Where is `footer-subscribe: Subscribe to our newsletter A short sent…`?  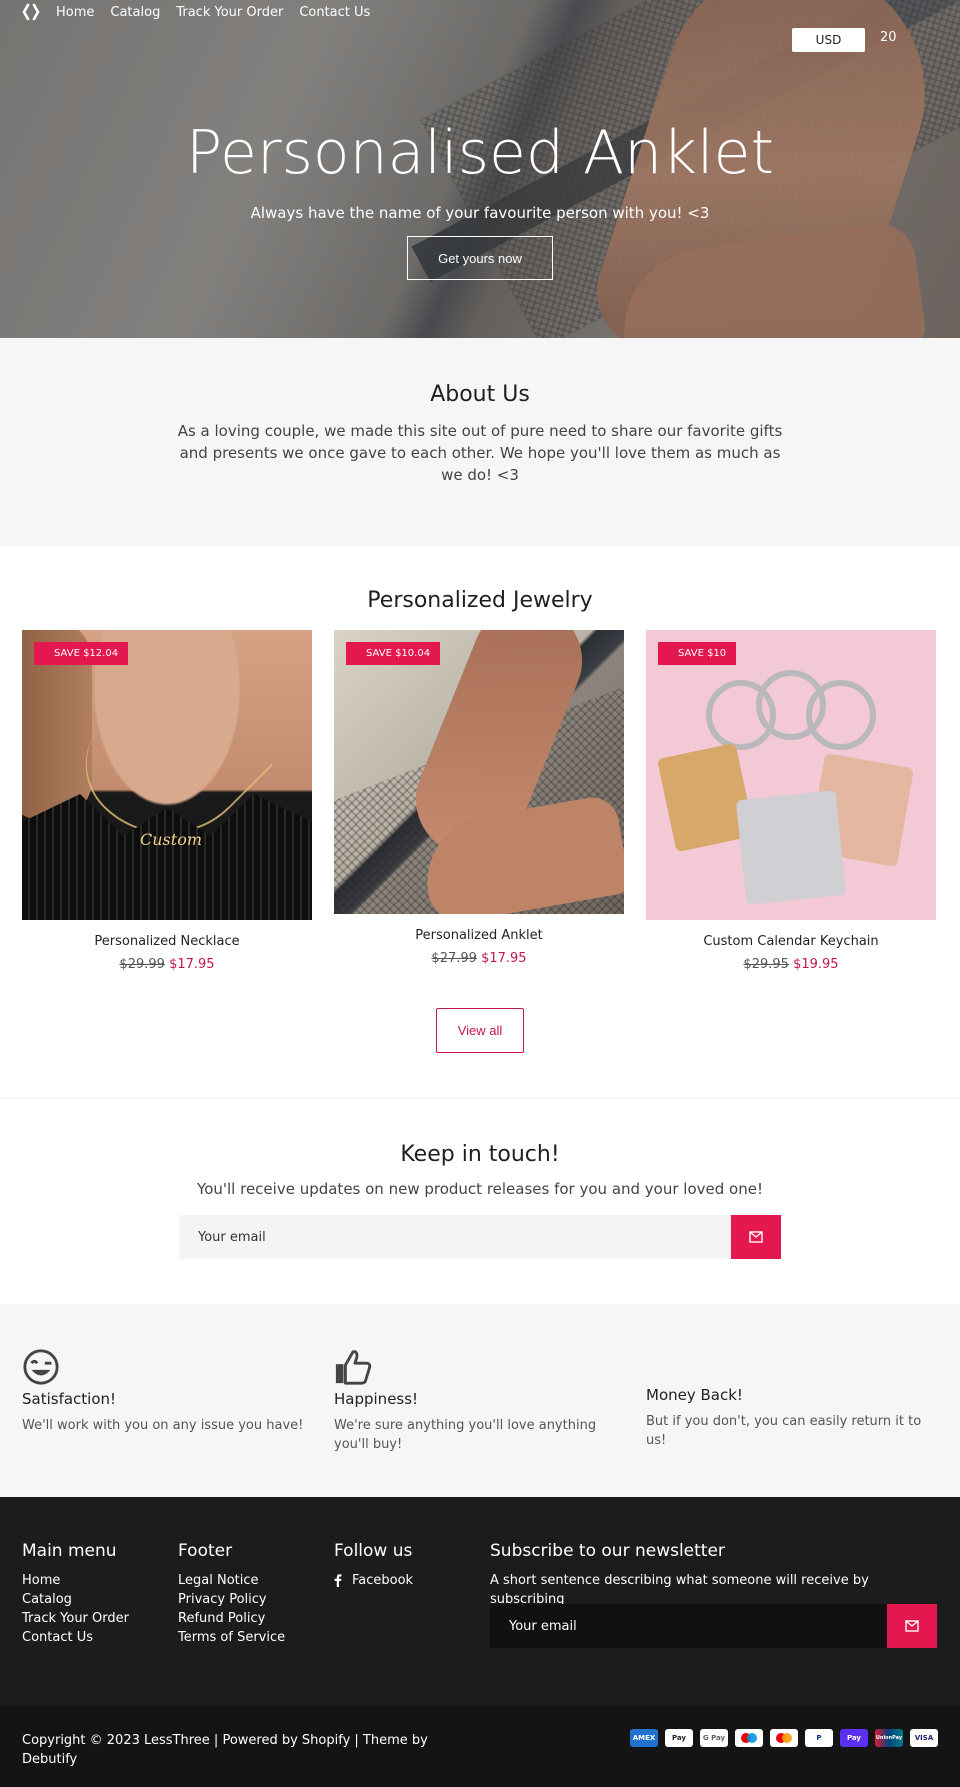 footer-subscribe: Subscribe to our newsletter A short sent… is located at coordinates (715, 1575).